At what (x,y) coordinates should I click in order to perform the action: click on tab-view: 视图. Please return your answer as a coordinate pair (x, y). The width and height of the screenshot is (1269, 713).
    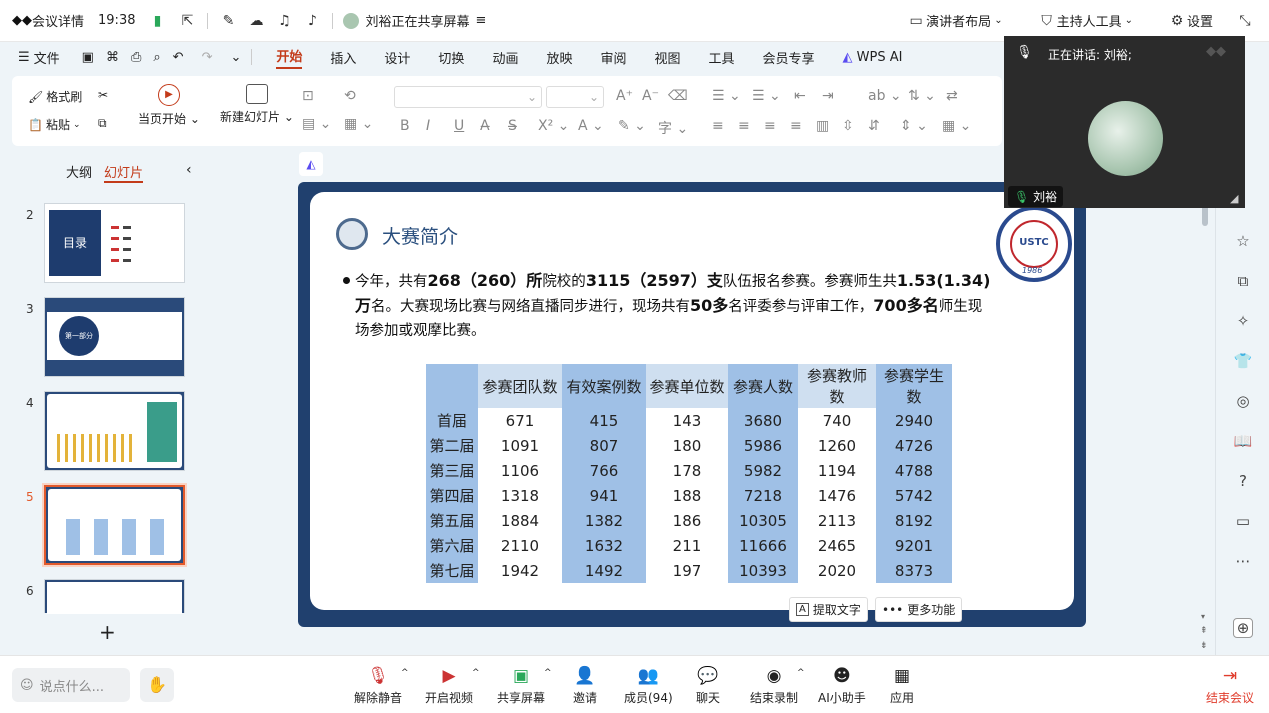
    Looking at the image, I should click on (667, 57).